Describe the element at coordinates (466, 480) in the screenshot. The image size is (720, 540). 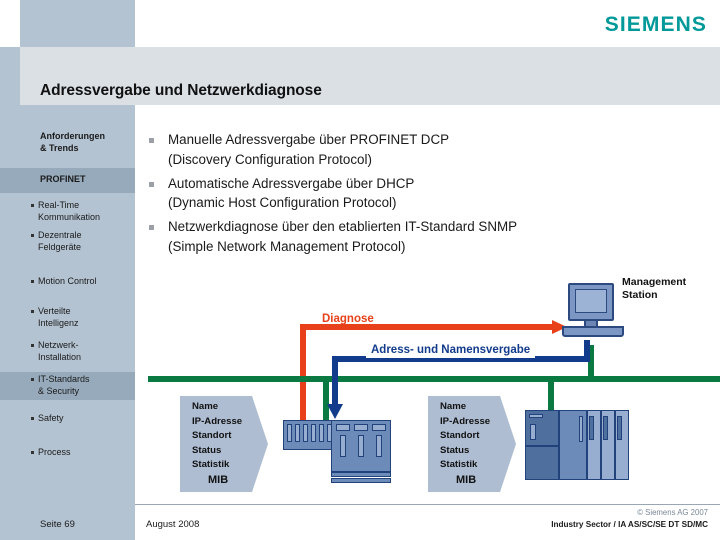
I see `mib-callout-right-label: MIB` at that location.